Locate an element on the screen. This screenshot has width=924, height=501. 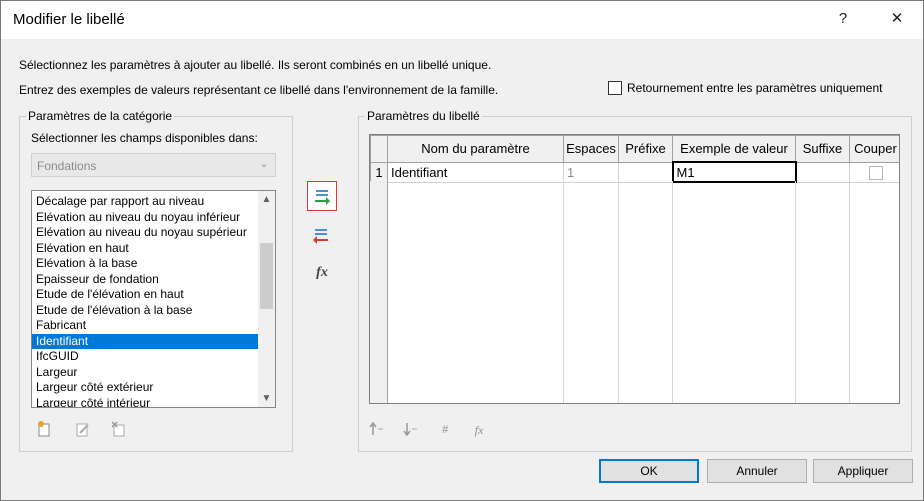
list-item: Elévation au niveau du noyau supérieur is located at coordinates (153, 233).